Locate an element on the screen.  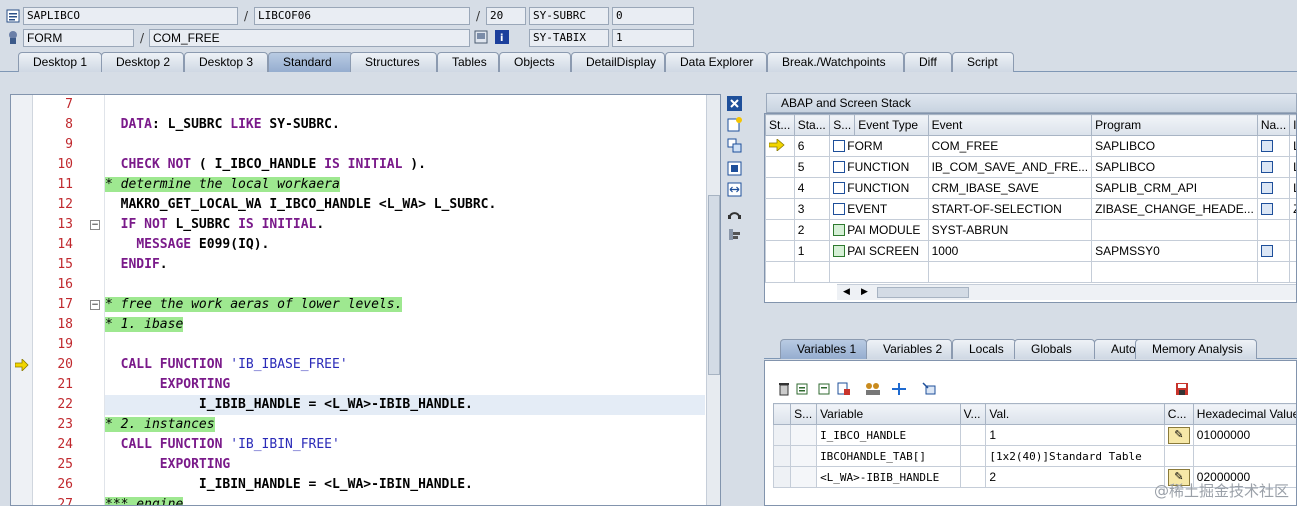
tab-locals: Locals is located at coordinates (984, 349).